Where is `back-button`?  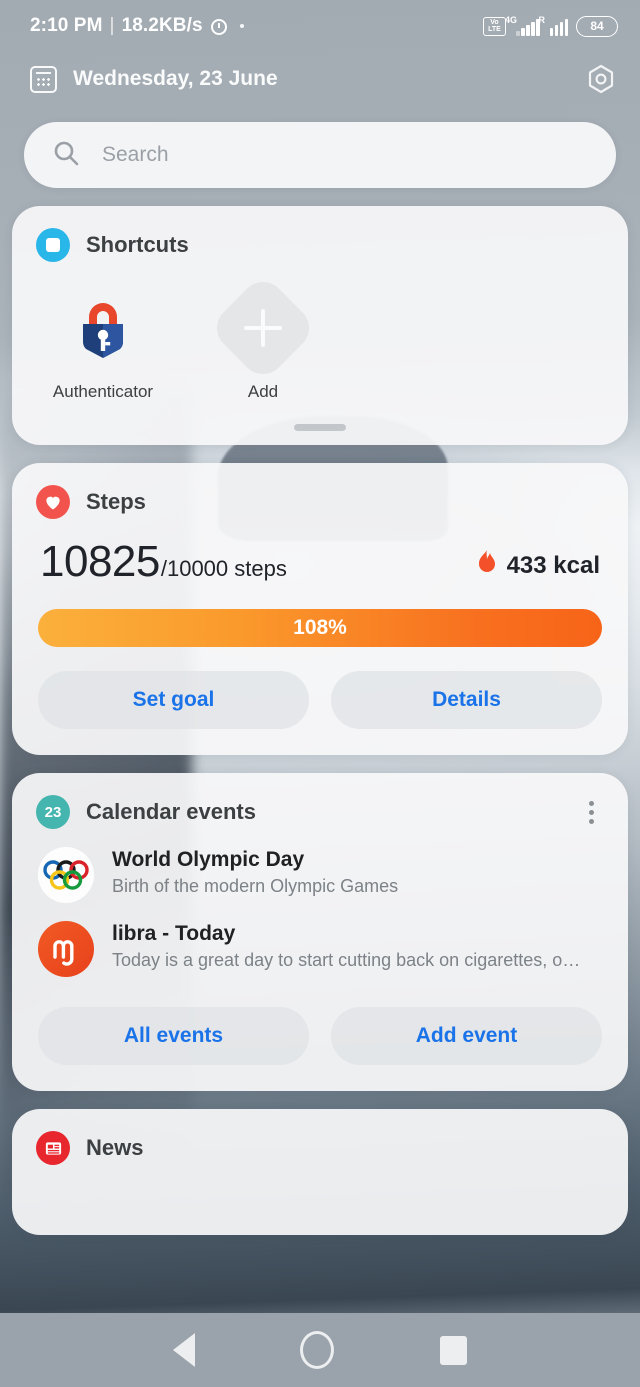
back-button is located at coordinates (183, 1350).